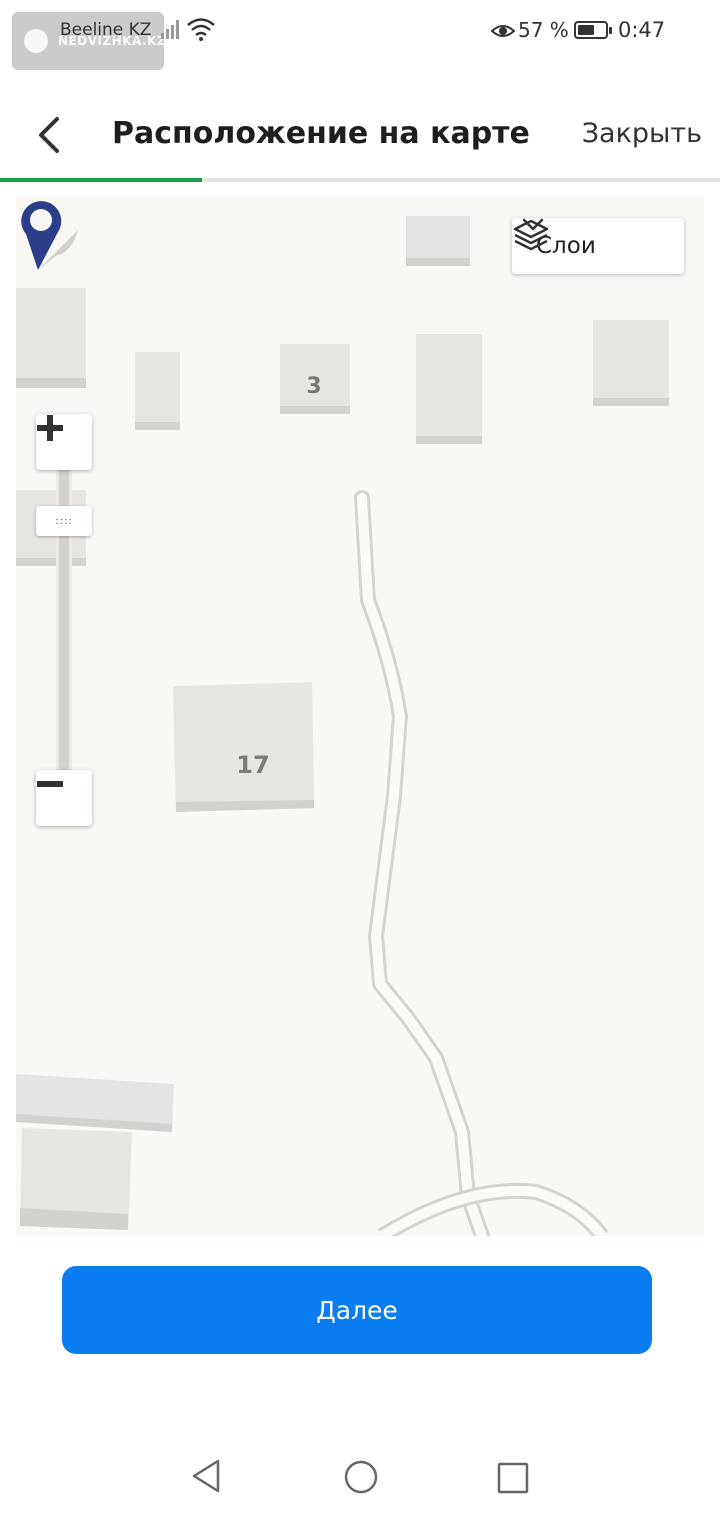 The width and height of the screenshot is (720, 1520). Describe the element at coordinates (513, 1478) in the screenshot. I see `nav-recents-icon` at that location.